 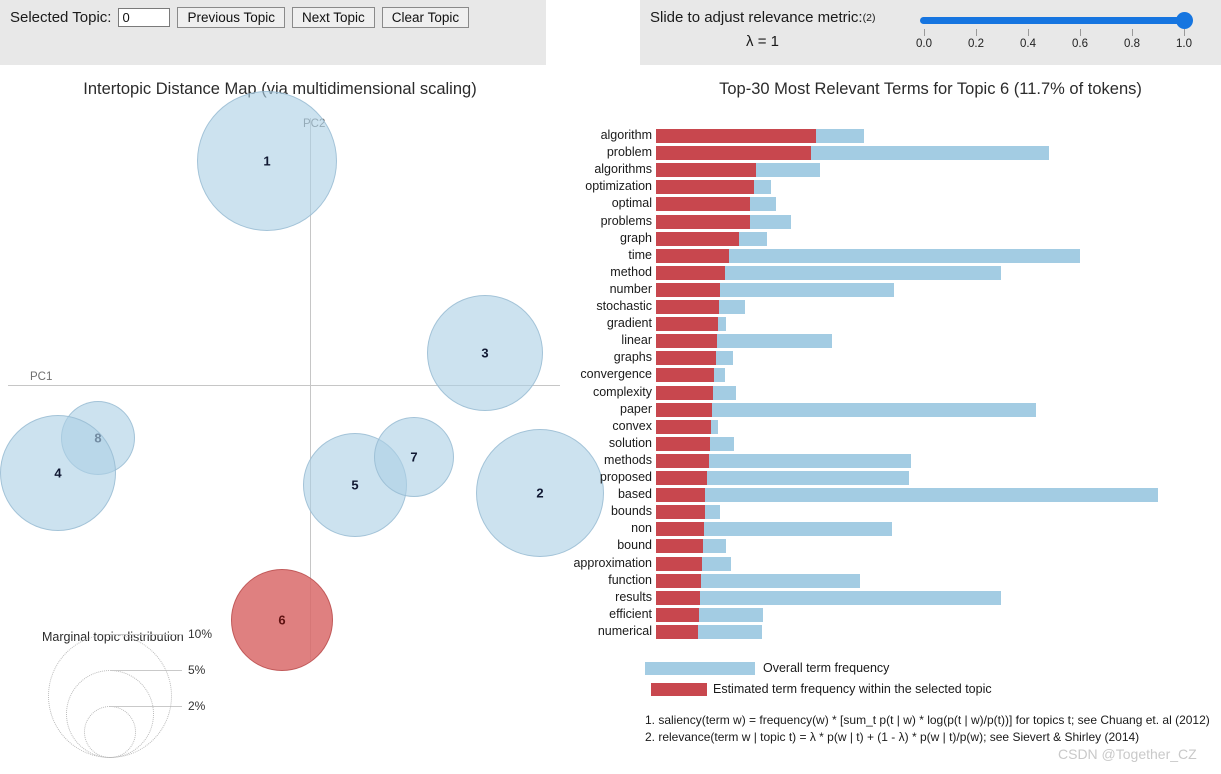 What do you see at coordinates (756, 17) in the screenshot?
I see `relevance-metric-text: Slide to adjust relevance metric:` at bounding box center [756, 17].